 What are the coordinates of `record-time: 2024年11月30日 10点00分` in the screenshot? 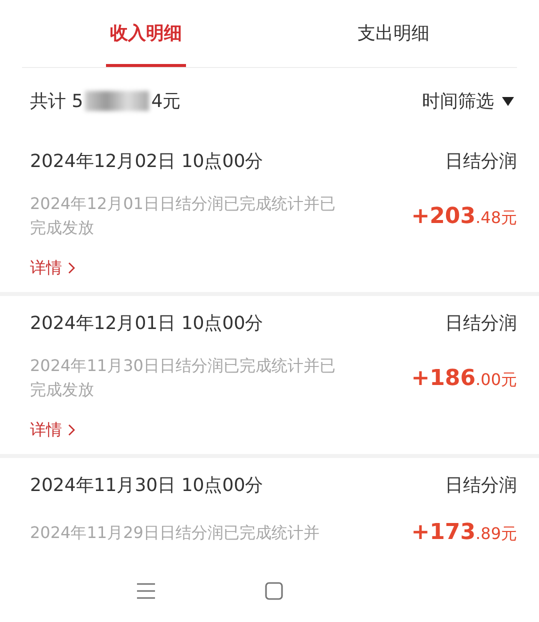 It's located at (147, 486).